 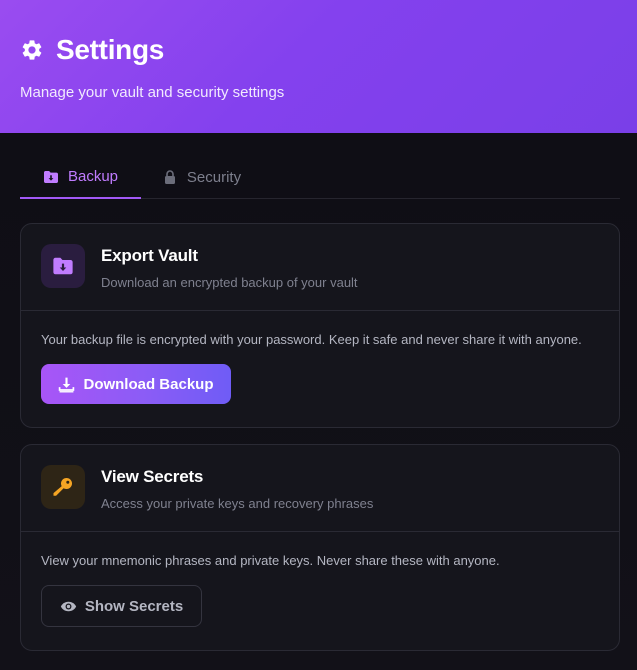 I want to click on tab-security-label: Security, so click(x=214, y=177).